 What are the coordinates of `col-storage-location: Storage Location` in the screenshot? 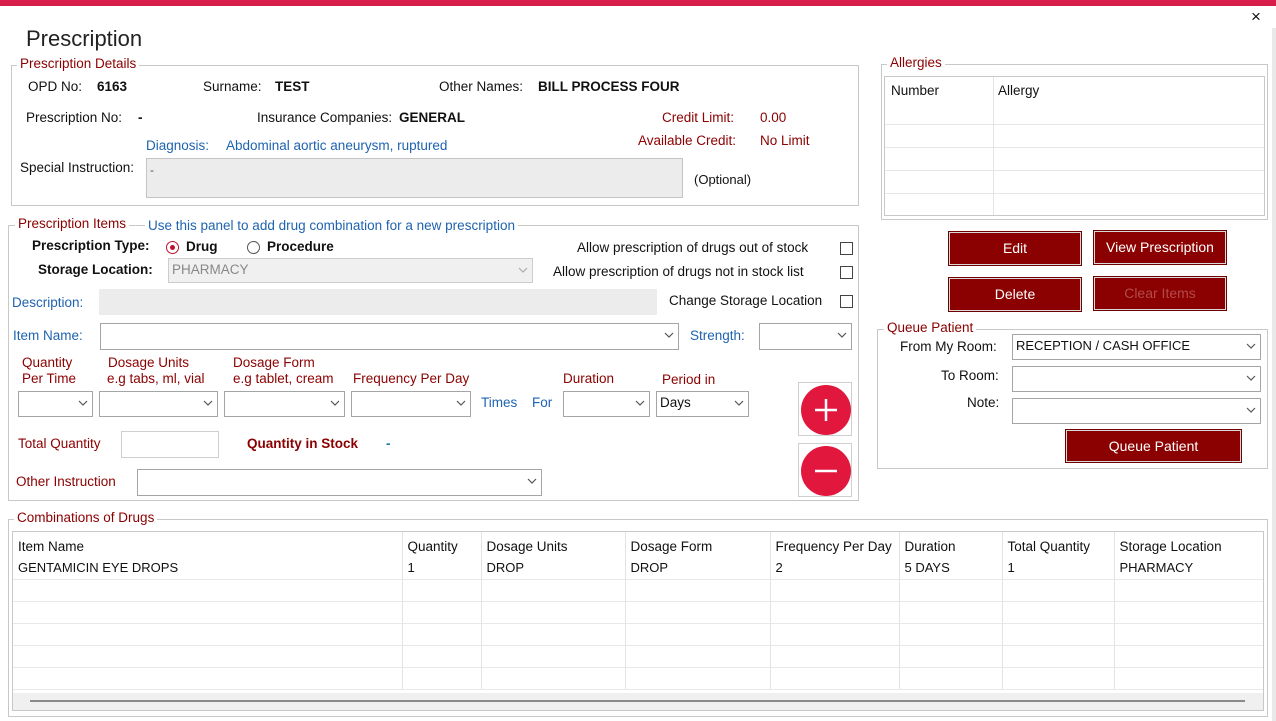 It's located at (1188, 544).